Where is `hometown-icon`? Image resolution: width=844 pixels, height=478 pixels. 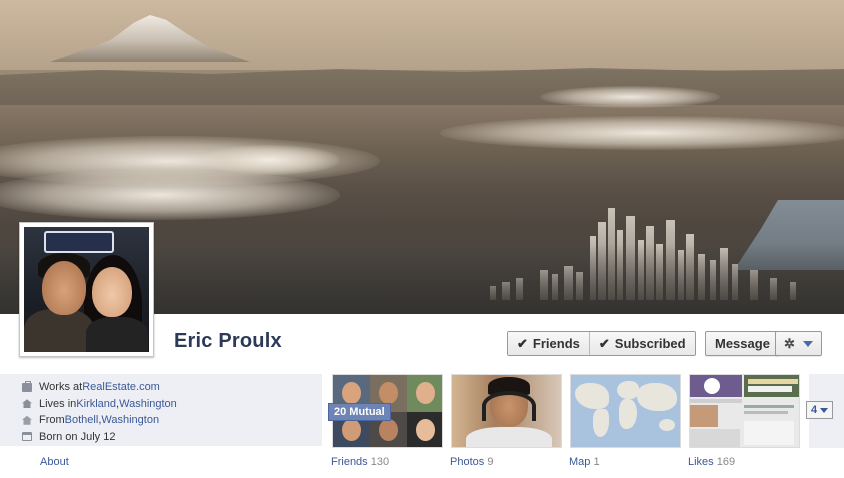 hometown-icon is located at coordinates (27, 420).